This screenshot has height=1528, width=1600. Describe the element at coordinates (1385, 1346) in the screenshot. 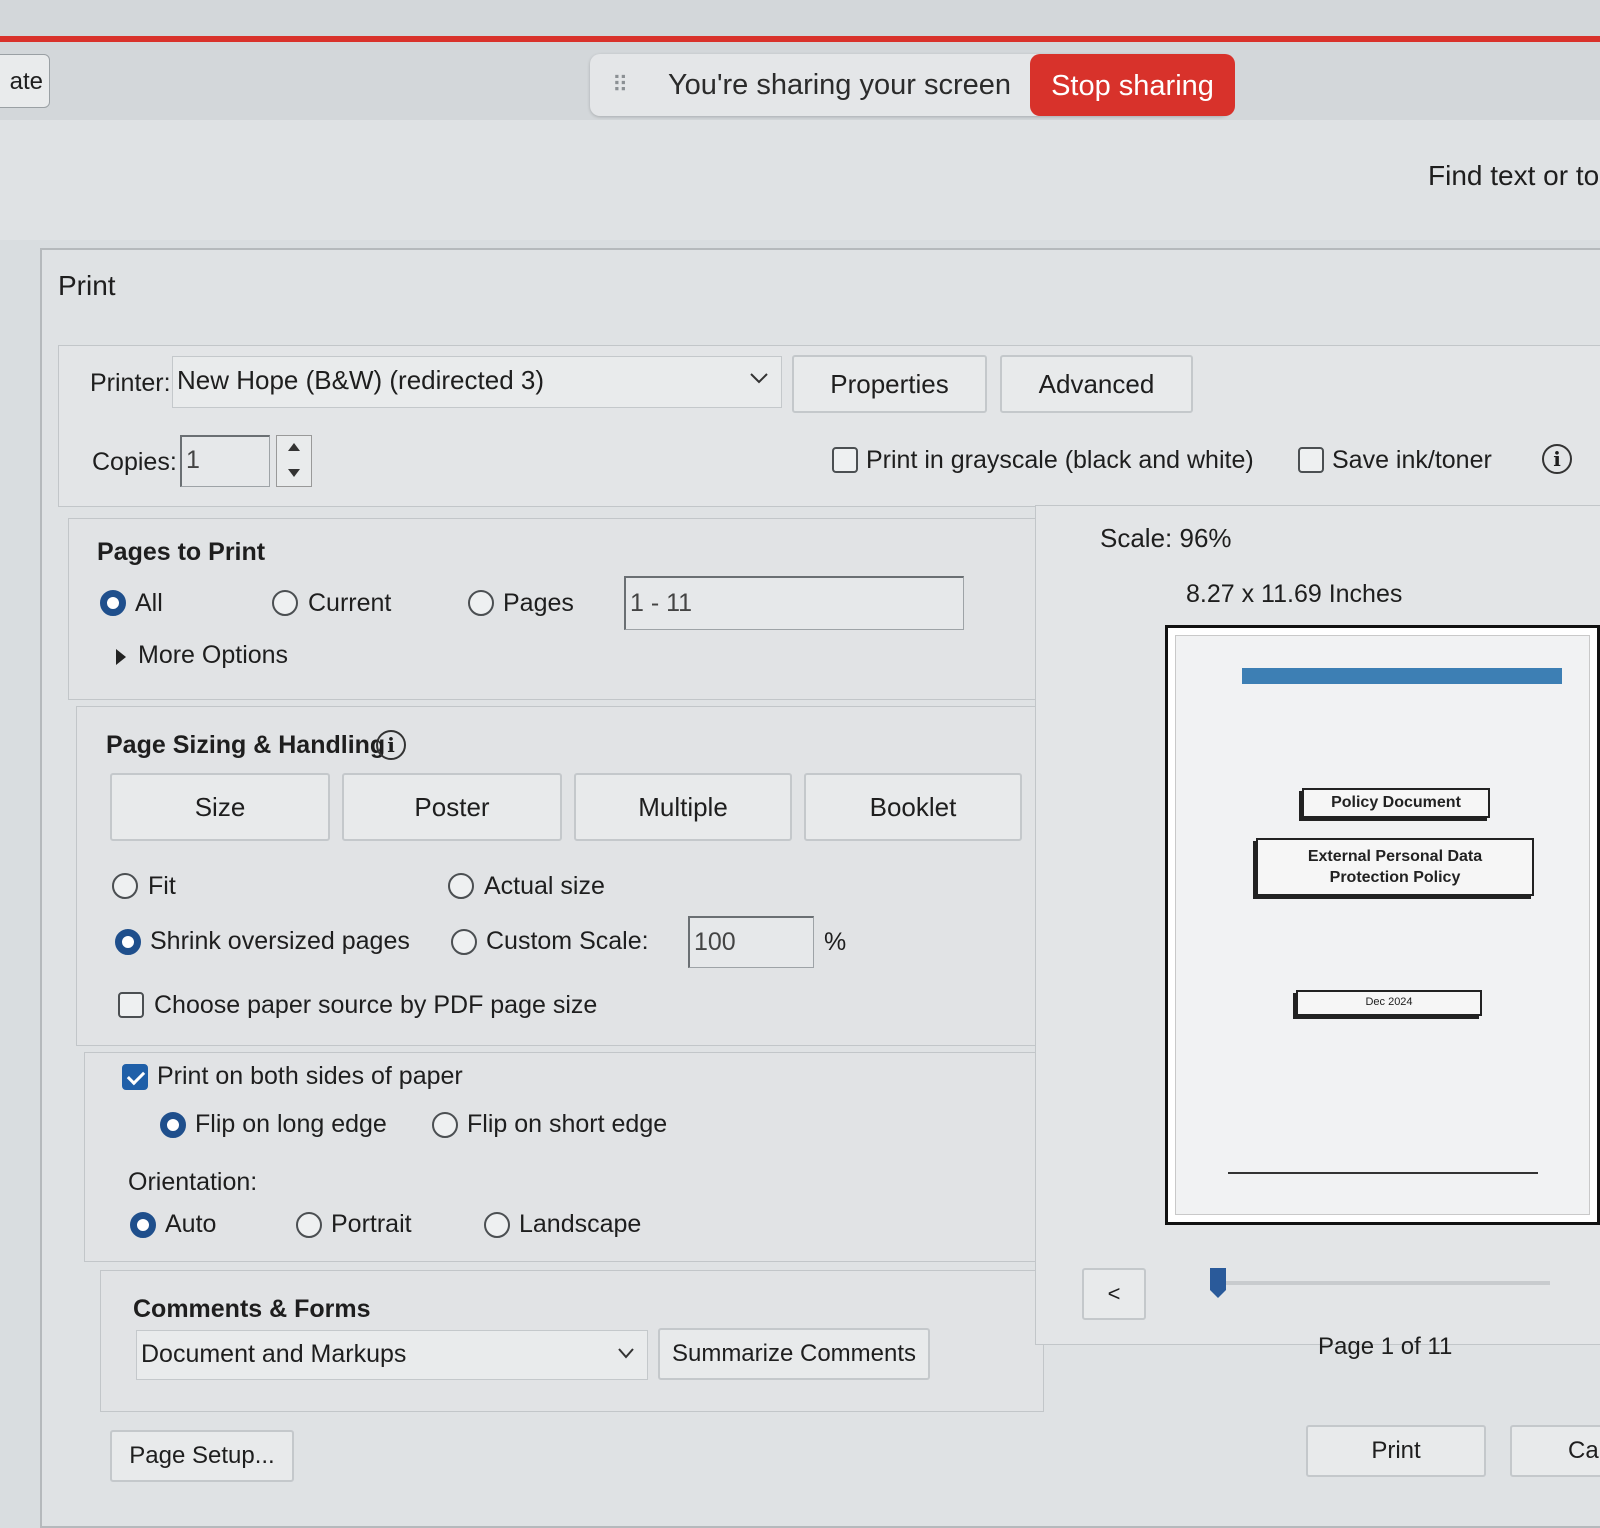

I see `page-indicator: Page 1 of 11` at that location.